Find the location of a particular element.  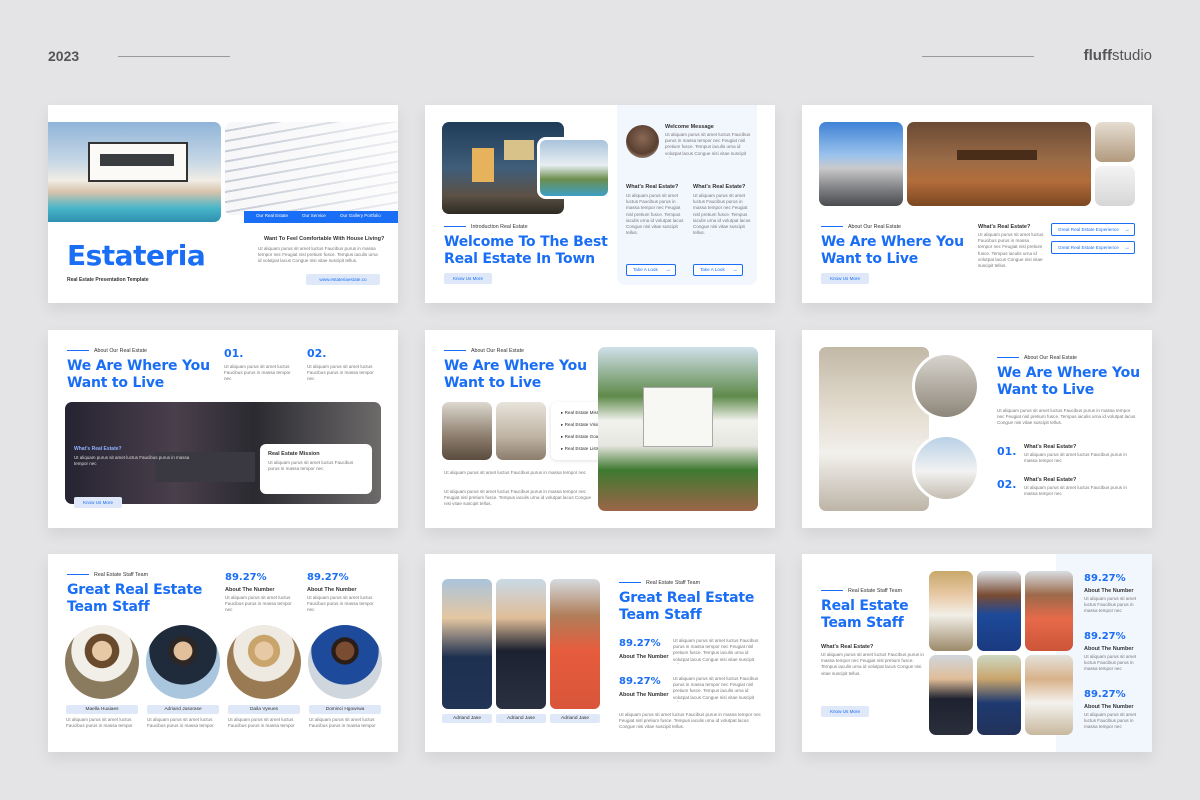

grey-house-photo is located at coordinates (861, 164).